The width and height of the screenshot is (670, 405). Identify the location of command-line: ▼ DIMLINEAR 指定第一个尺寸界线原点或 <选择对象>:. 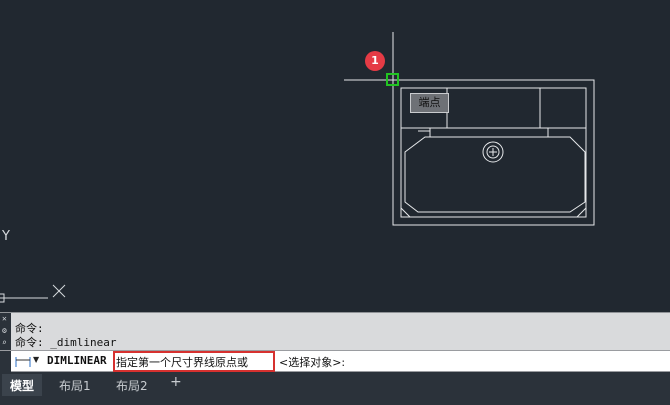
(335, 361).